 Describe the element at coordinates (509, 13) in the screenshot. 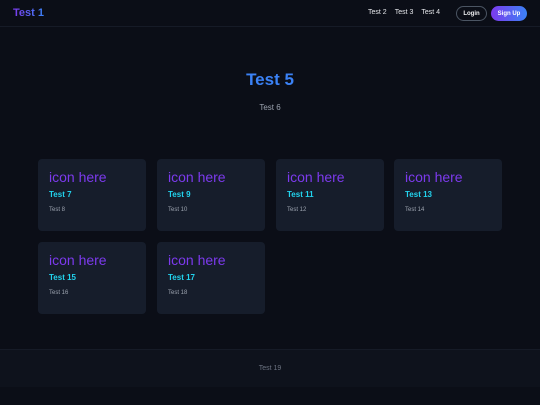

I see `signup-button: Sign Up` at that location.